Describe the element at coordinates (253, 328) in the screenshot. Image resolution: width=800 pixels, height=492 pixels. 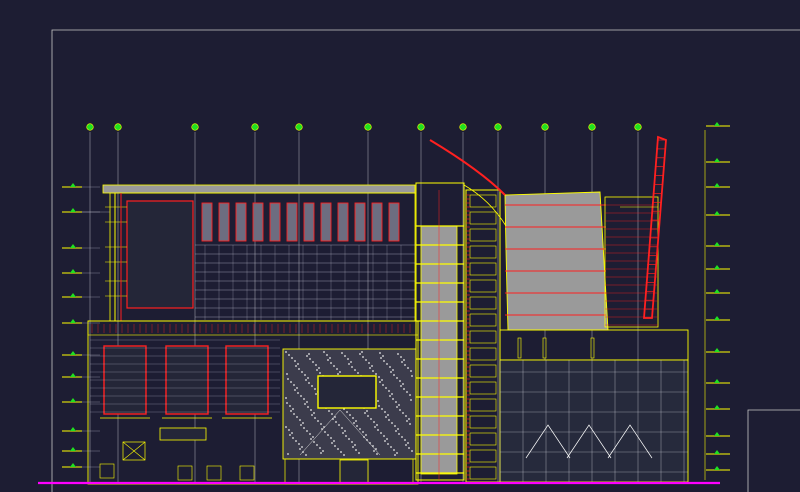
I see `podium-band` at that location.